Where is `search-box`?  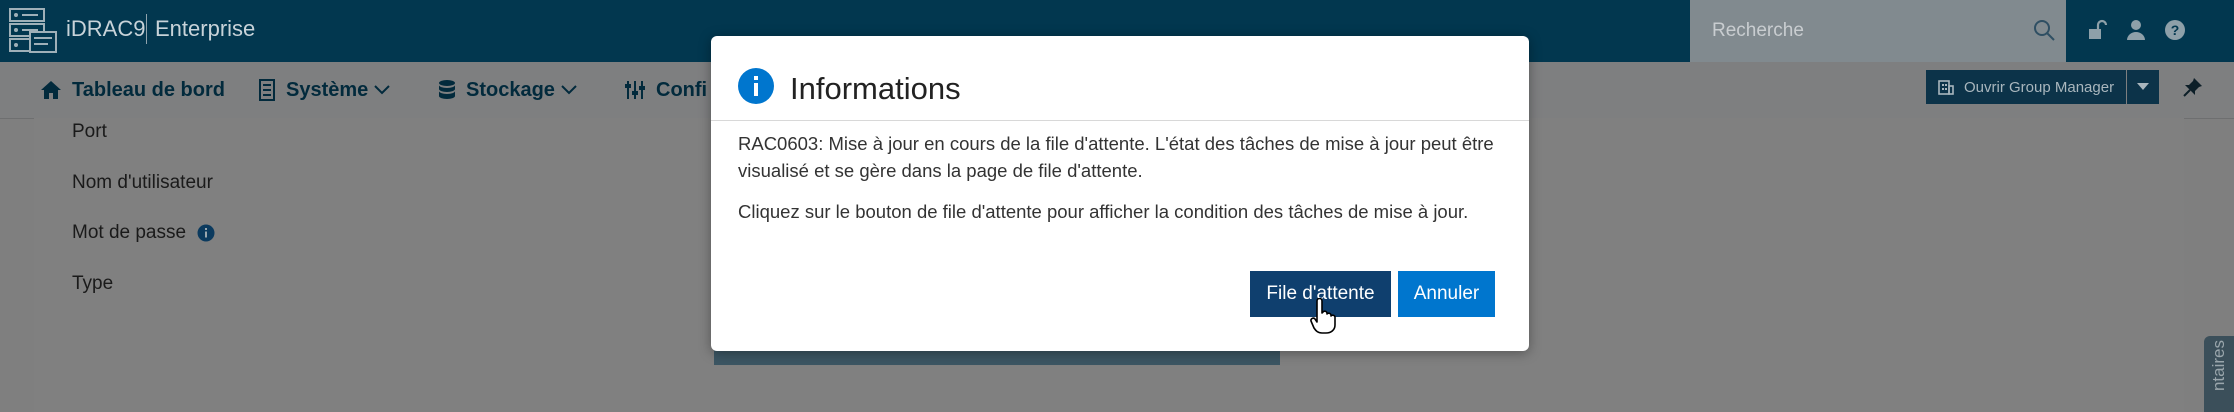
search-box is located at coordinates (1878, 31).